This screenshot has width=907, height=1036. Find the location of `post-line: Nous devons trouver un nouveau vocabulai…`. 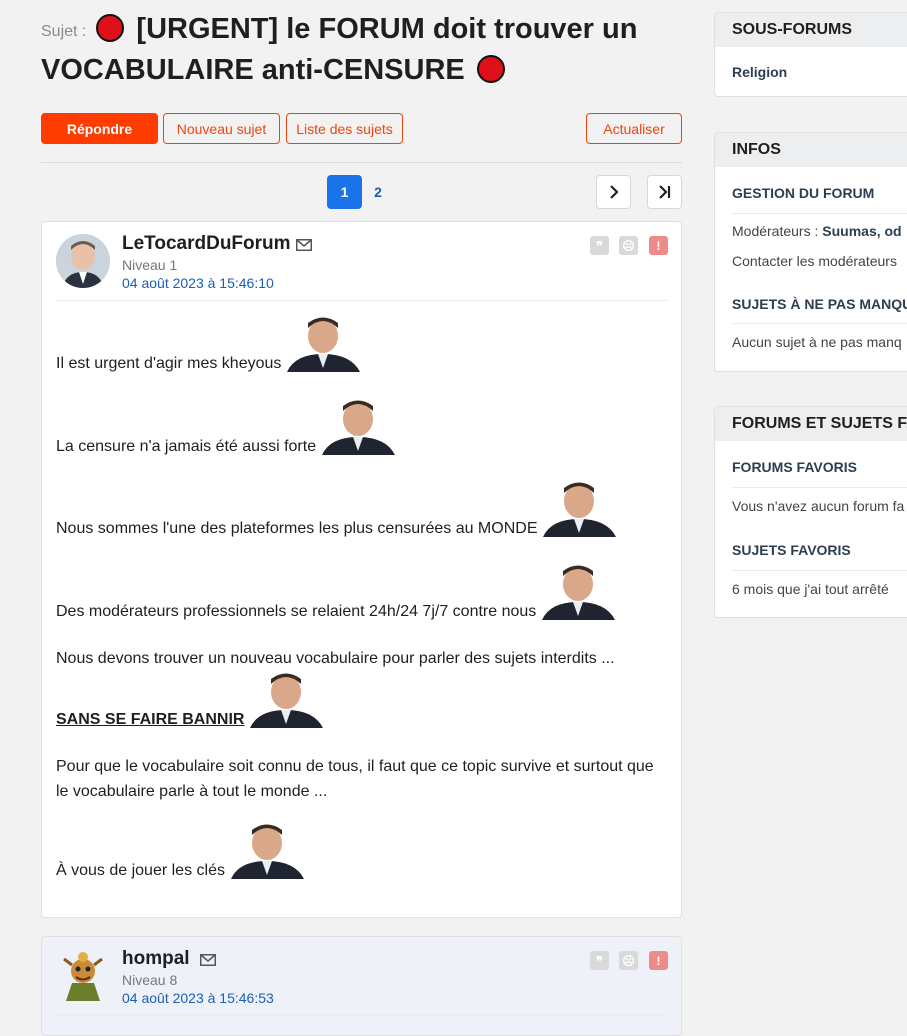

post-line: Nous devons trouver un nouveau vocabulai… is located at coordinates (335, 658).